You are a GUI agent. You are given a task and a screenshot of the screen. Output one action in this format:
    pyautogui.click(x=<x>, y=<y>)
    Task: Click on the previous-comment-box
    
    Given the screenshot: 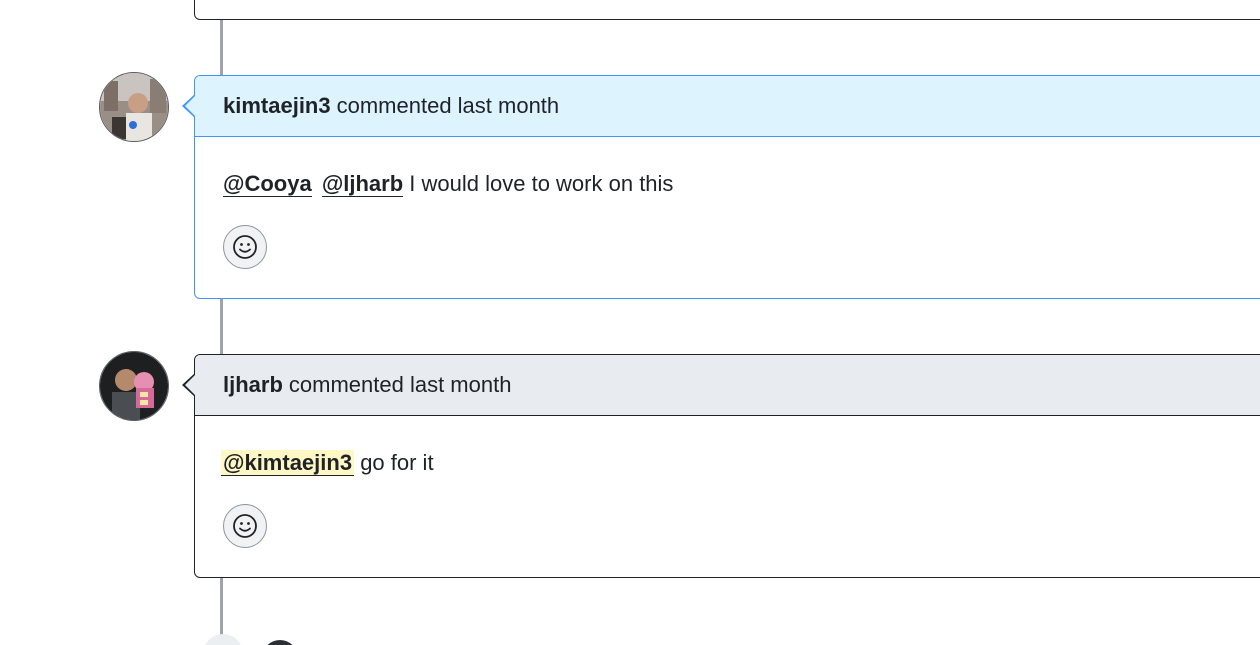 What is the action you would take?
    pyautogui.click(x=727, y=10)
    